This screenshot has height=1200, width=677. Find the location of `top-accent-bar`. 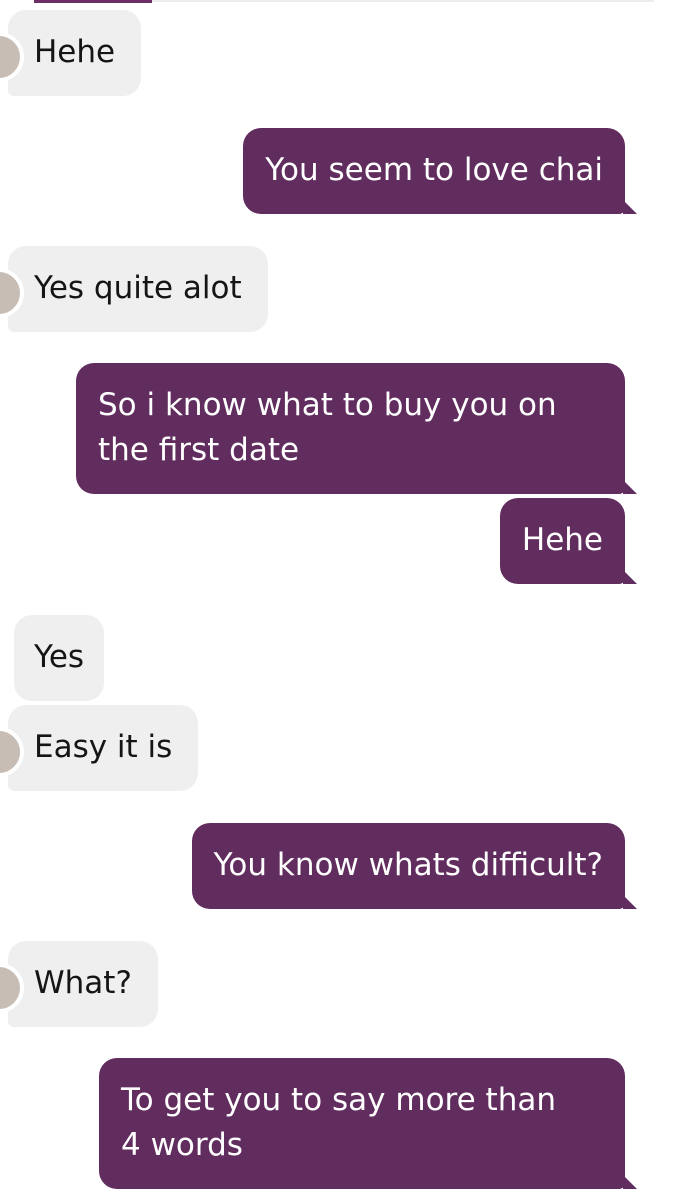

top-accent-bar is located at coordinates (93, 1).